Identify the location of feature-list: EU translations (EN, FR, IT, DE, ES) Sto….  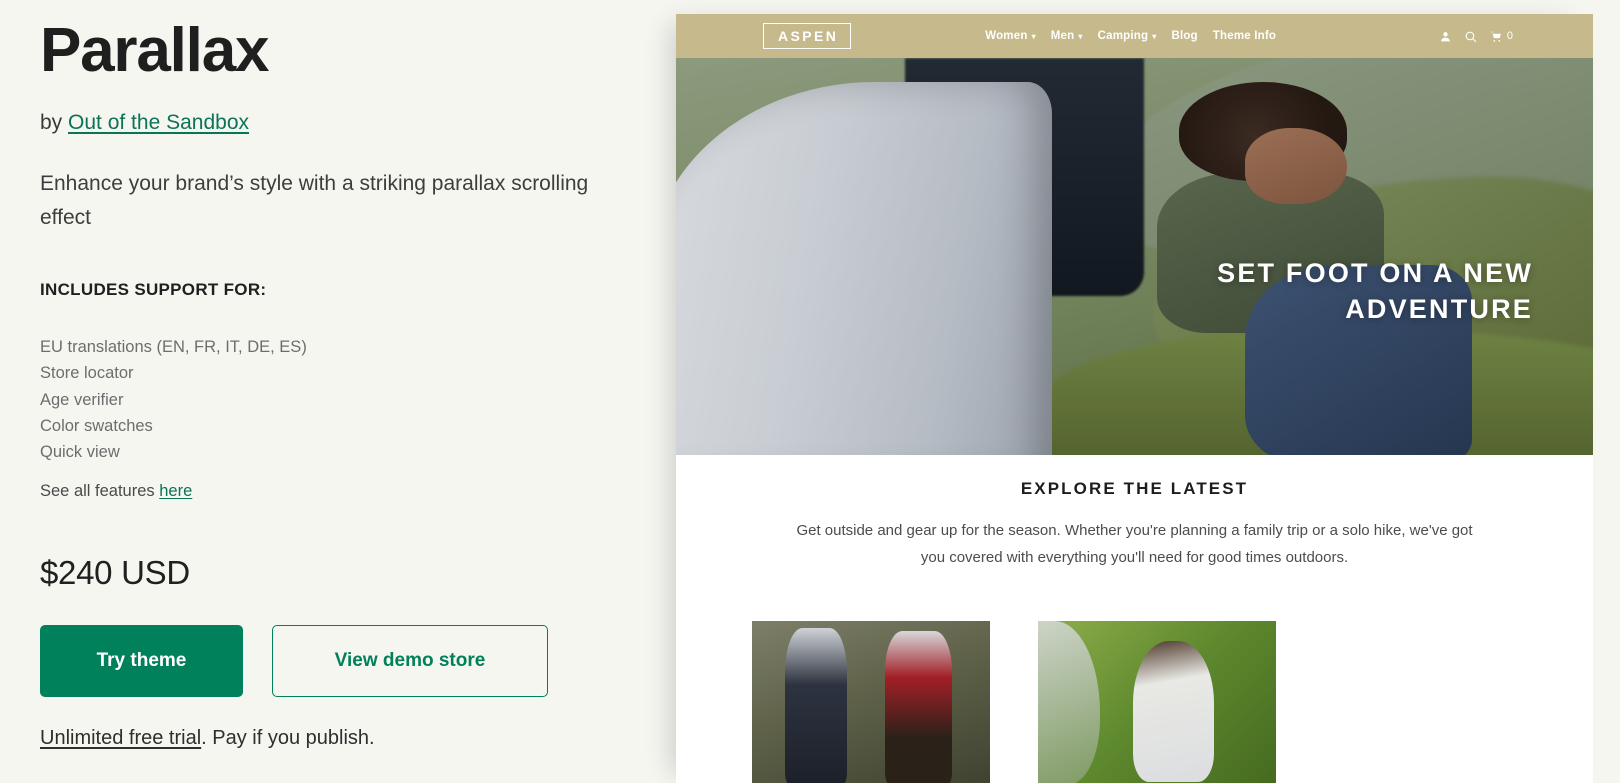
(173, 399).